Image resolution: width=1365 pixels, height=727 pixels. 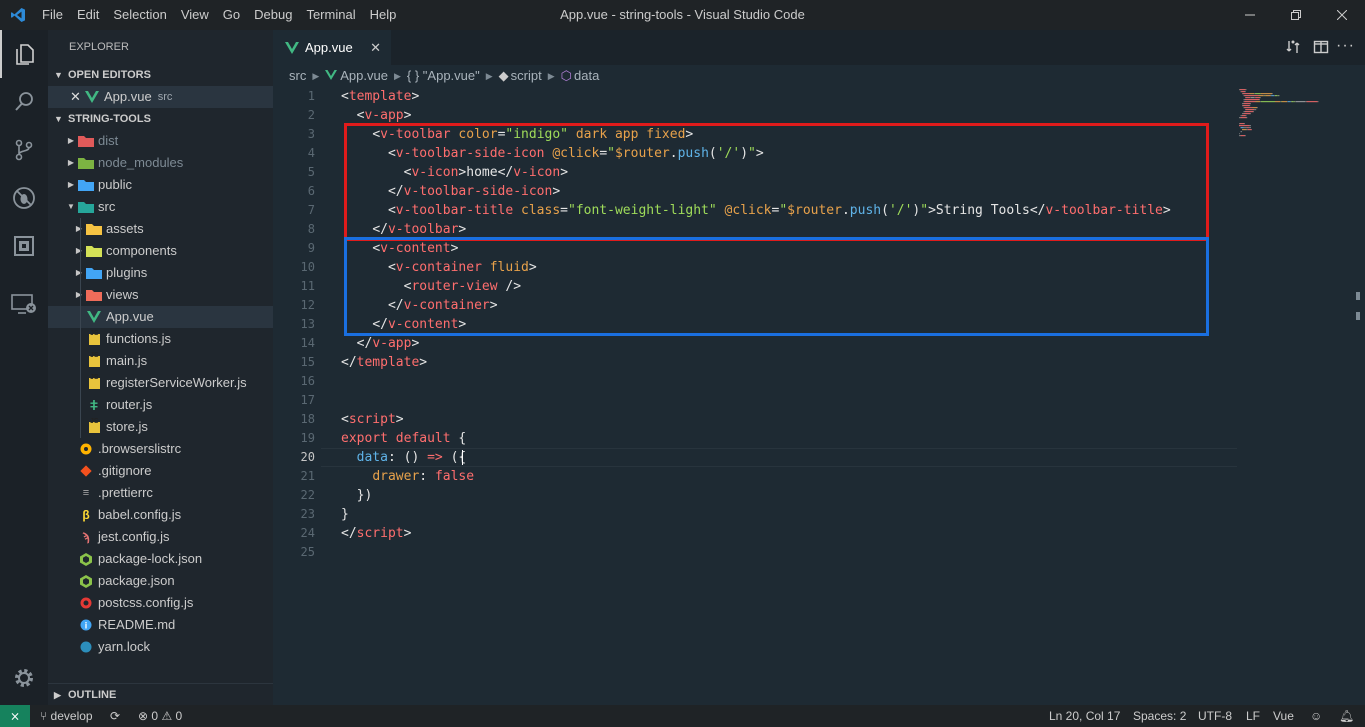 What do you see at coordinates (160, 295) in the screenshot?
I see `tree-item-views: ▶ views` at bounding box center [160, 295].